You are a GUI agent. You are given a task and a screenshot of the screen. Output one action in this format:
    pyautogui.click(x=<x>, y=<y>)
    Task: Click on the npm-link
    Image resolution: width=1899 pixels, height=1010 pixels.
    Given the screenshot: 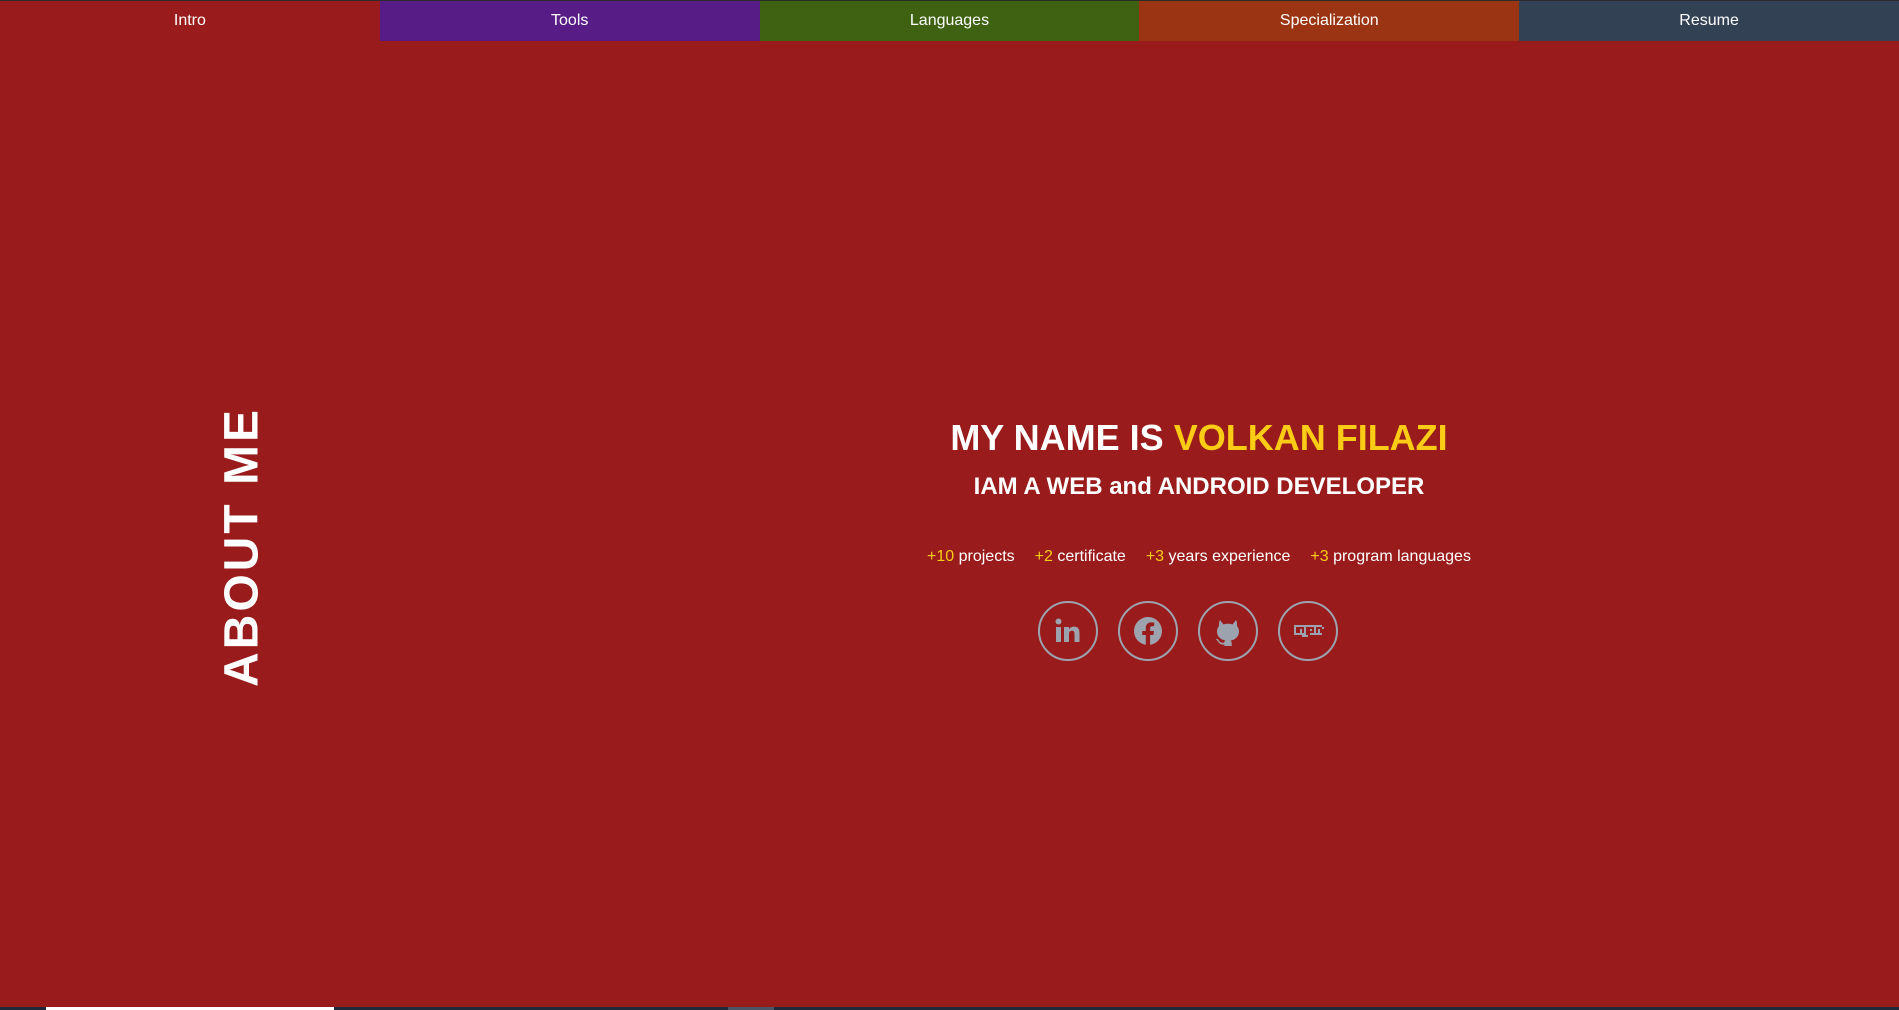 What is the action you would take?
    pyautogui.click(x=1308, y=631)
    